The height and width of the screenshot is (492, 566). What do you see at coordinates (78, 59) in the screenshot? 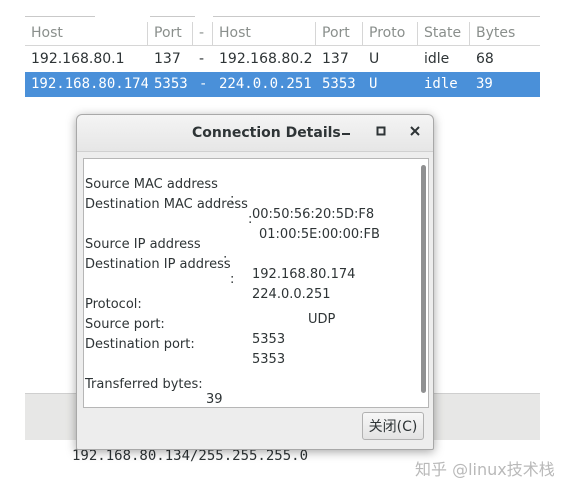
I see `cell-host-src: 192.168.80.1` at bounding box center [78, 59].